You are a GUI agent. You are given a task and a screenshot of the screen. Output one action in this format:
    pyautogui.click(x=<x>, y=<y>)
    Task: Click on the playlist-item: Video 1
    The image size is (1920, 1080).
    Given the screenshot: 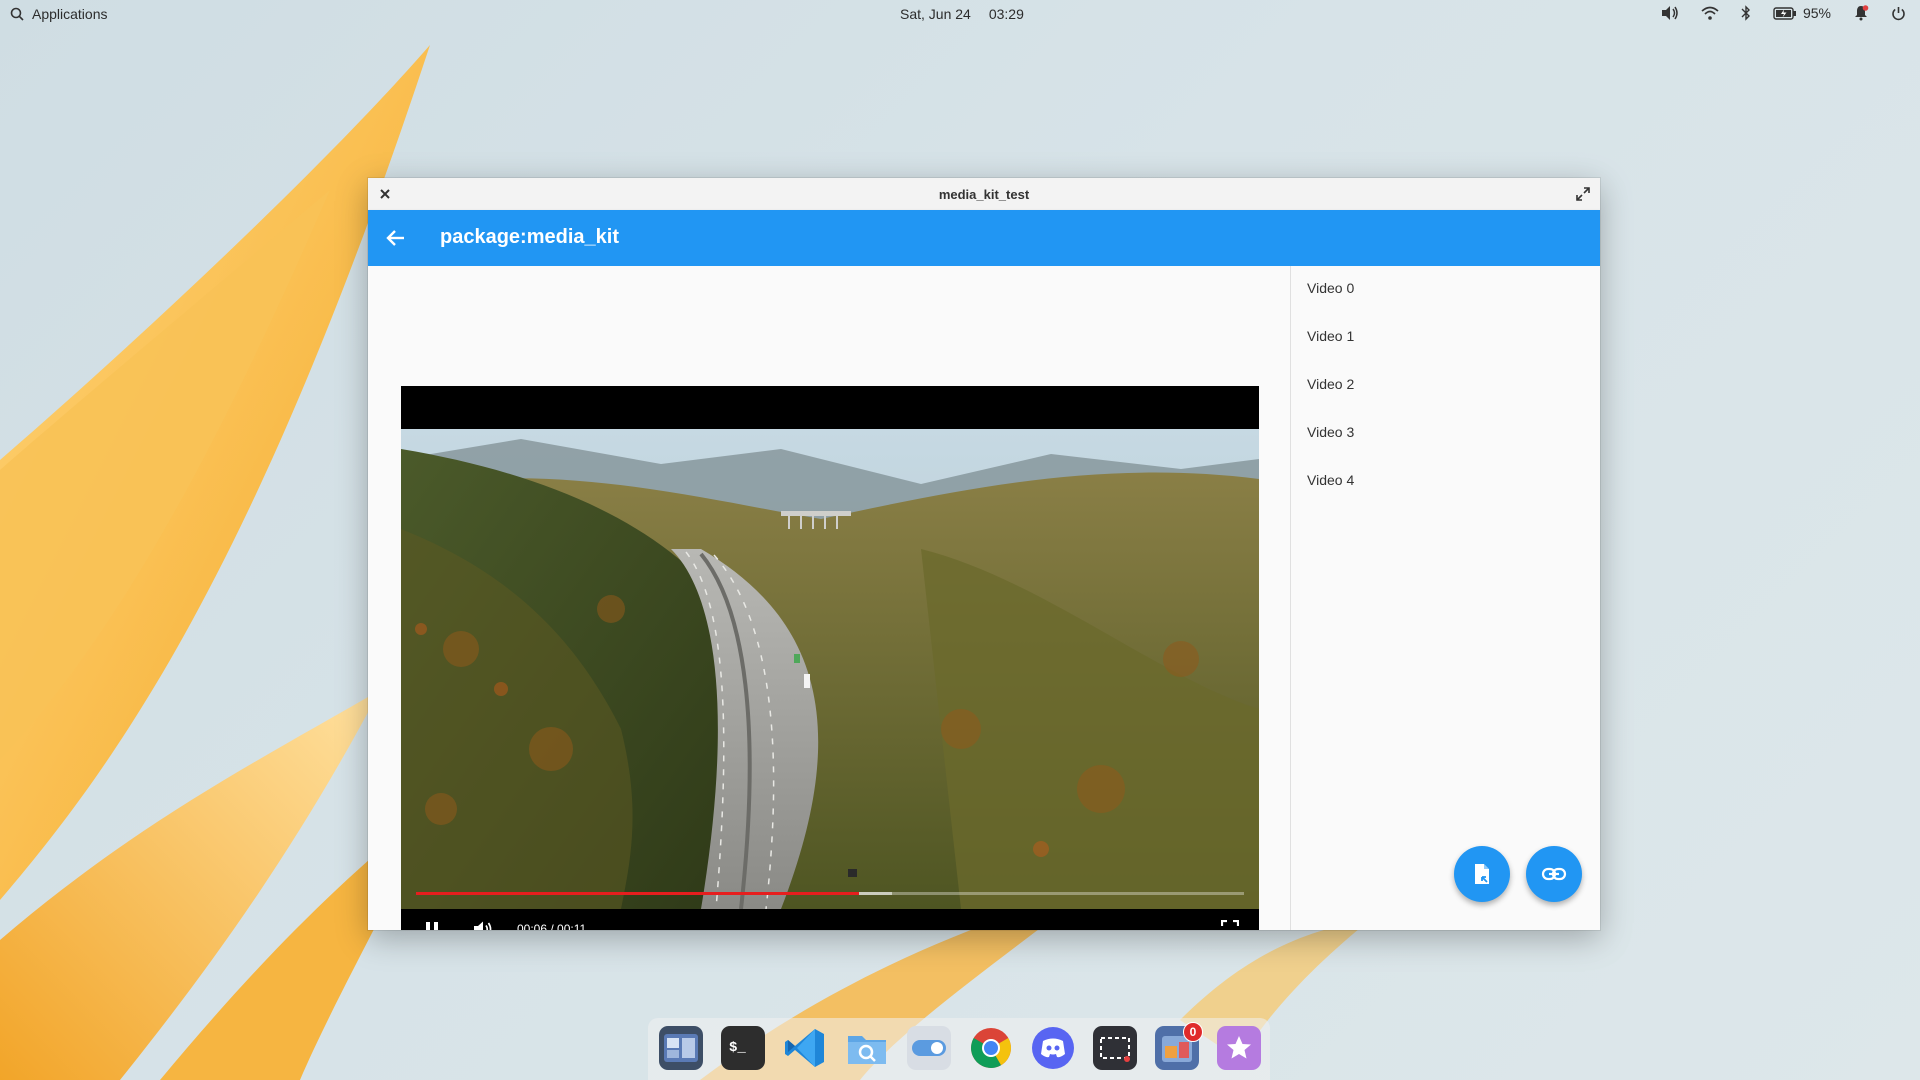 What is the action you would take?
    pyautogui.click(x=1437, y=336)
    